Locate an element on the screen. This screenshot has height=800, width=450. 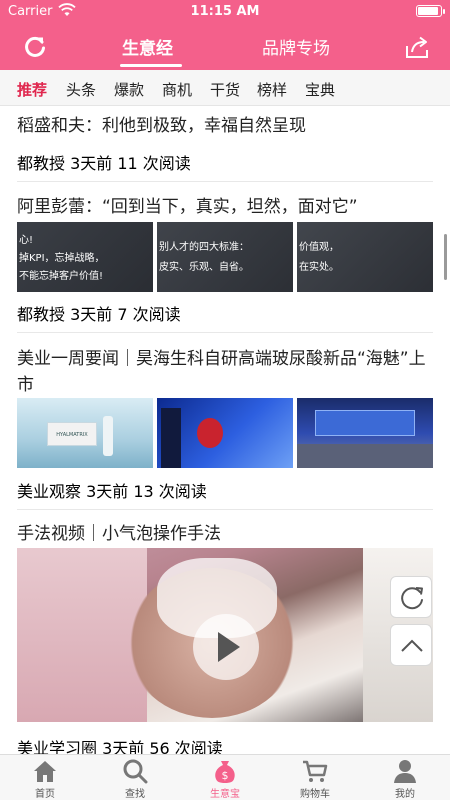
article-item: 美业一周要闻｜昊海生科自研高端玻尿酸新品“海魅”上市 is located at coordinates (225, 372).